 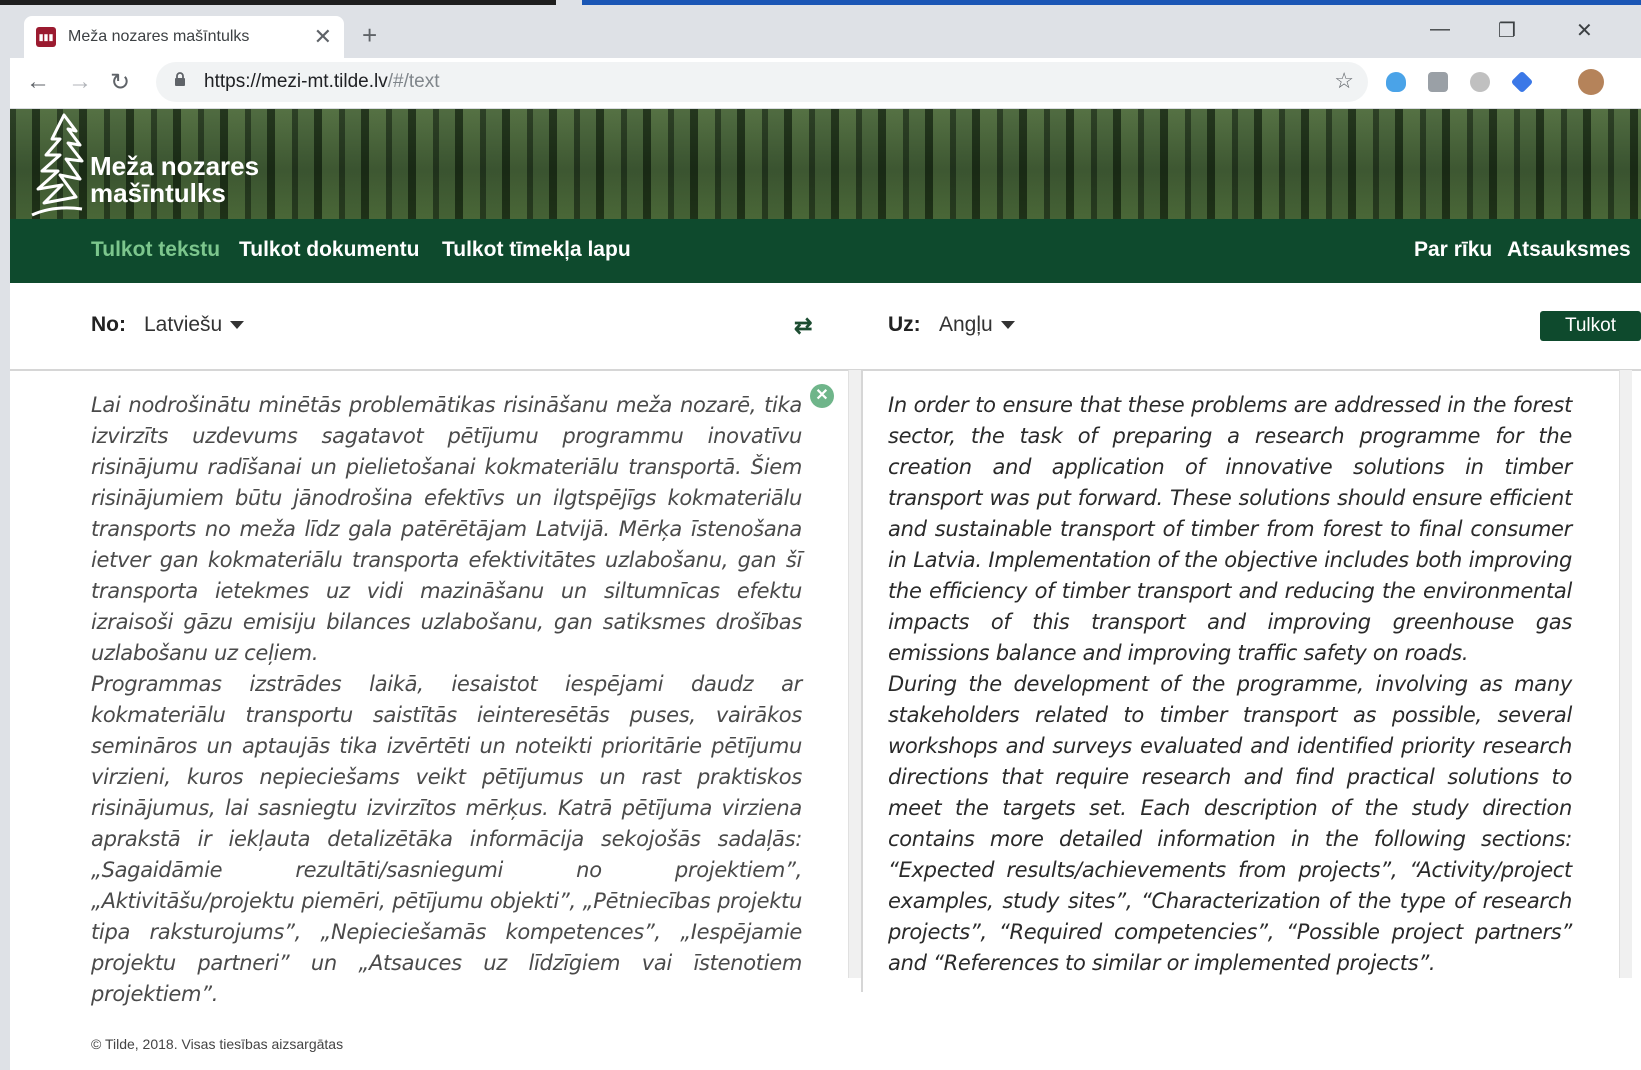 I want to click on site-favicon-icon: ▮▮▮, so click(x=46, y=37).